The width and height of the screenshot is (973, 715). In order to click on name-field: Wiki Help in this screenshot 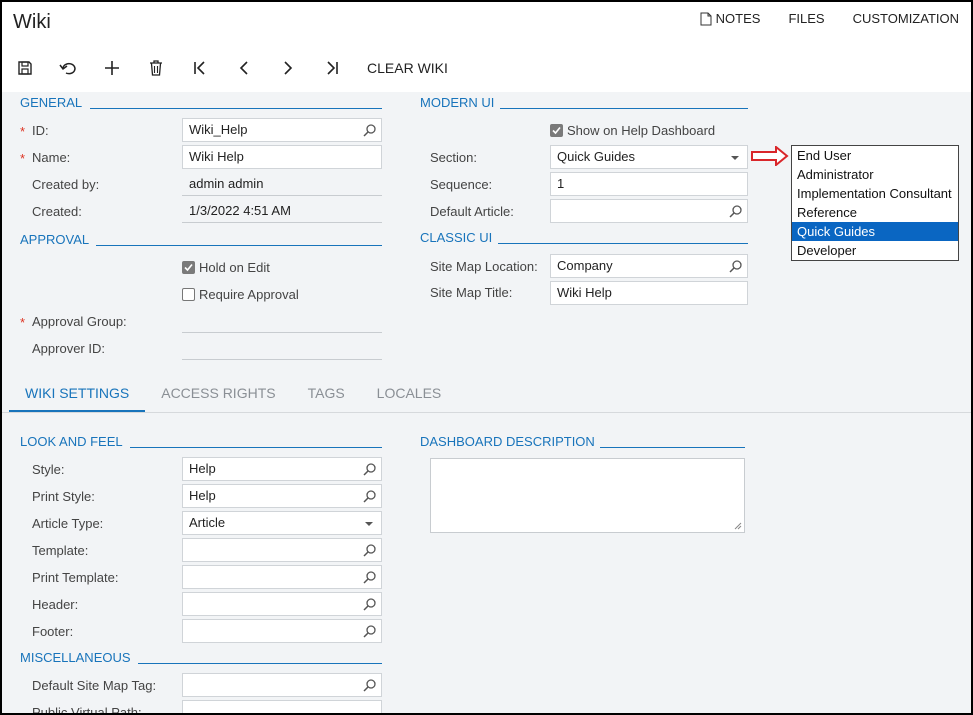, I will do `click(282, 157)`.